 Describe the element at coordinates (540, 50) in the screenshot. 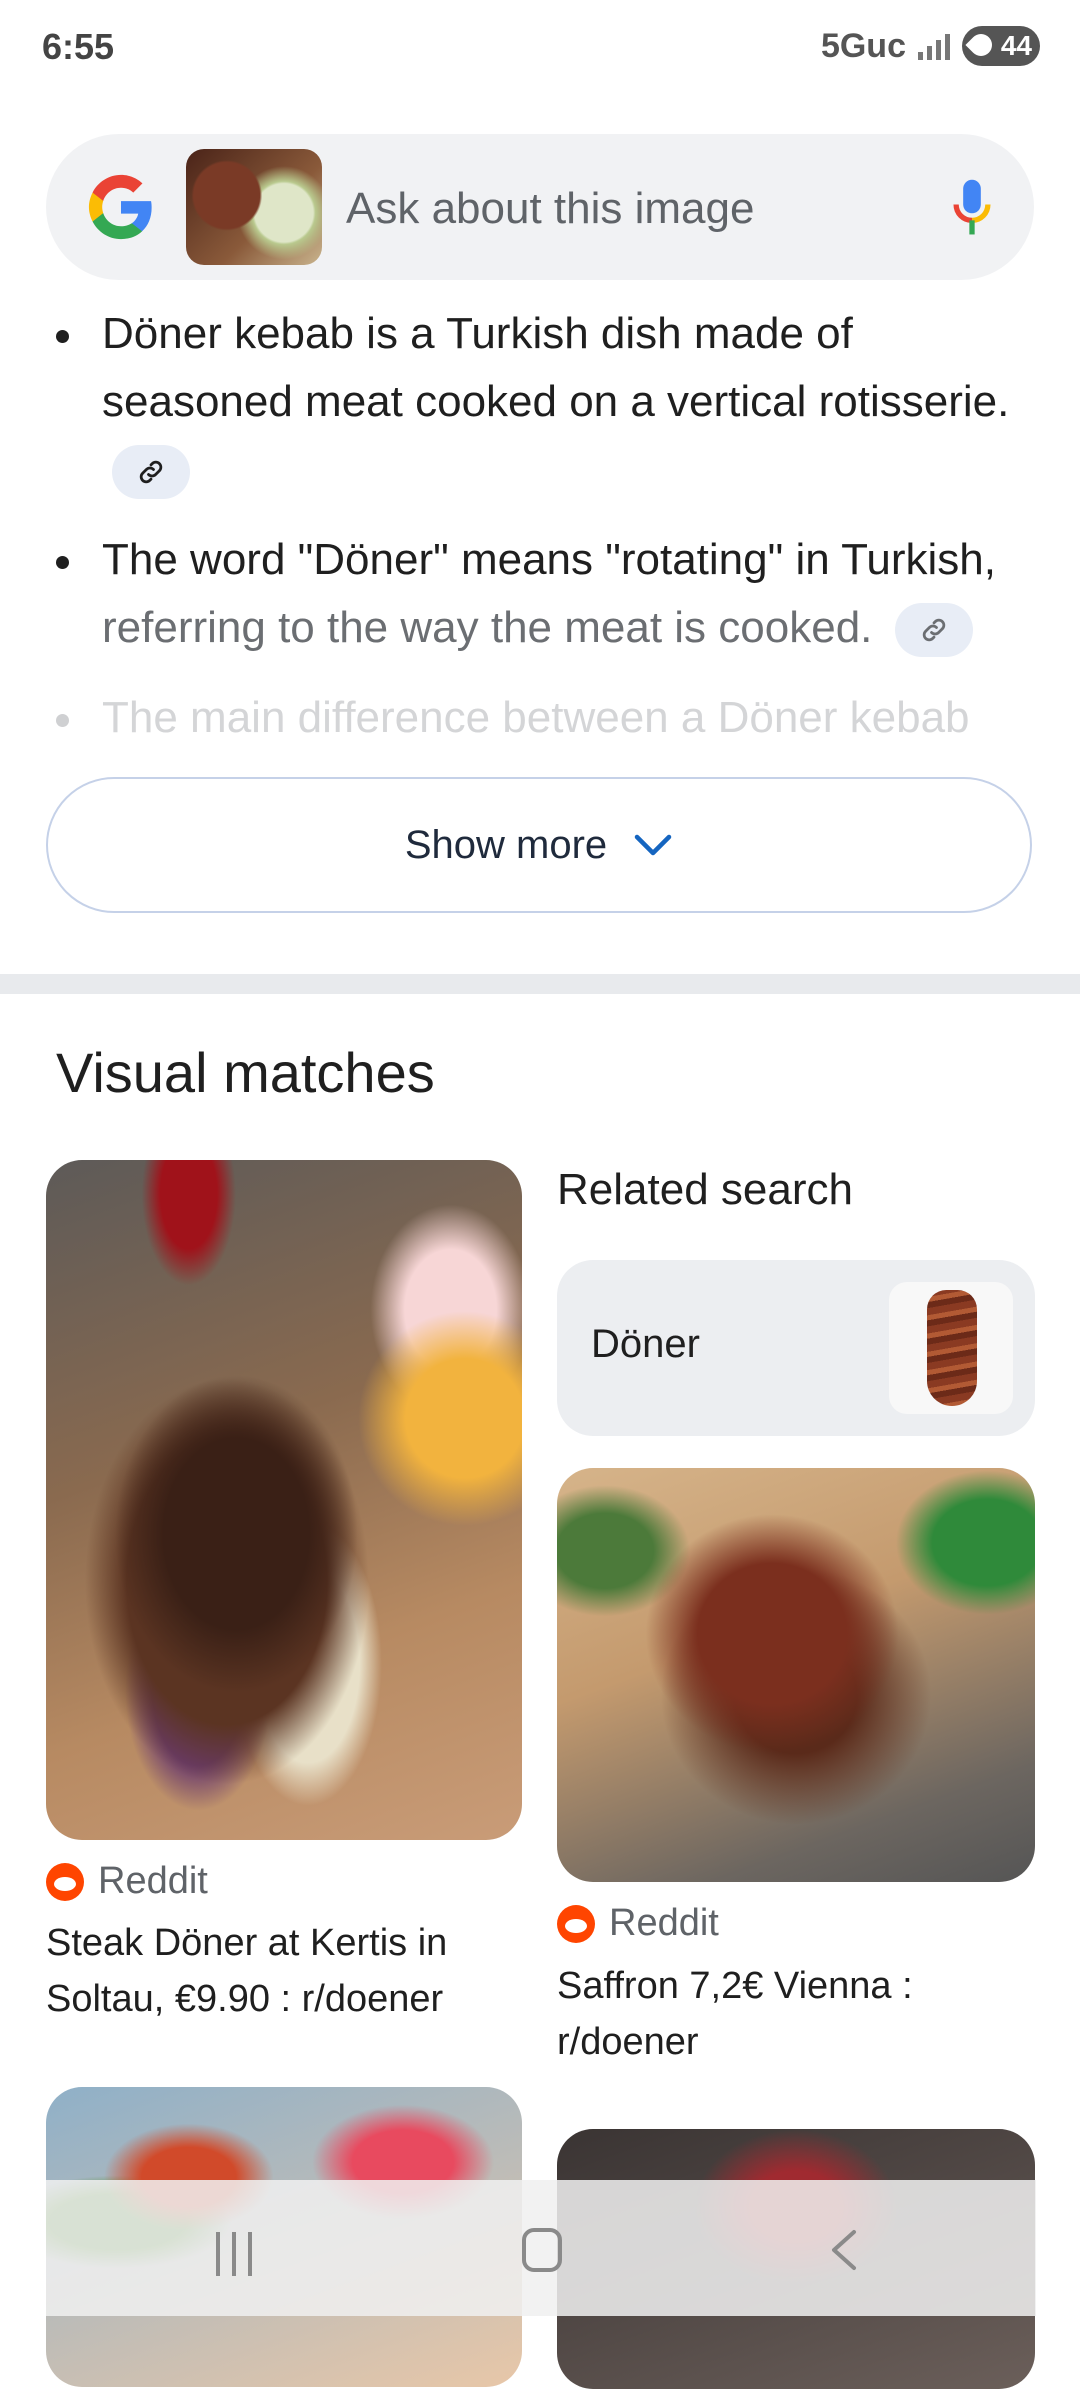

I see `status-bar: 6:55 5Guc 44` at that location.